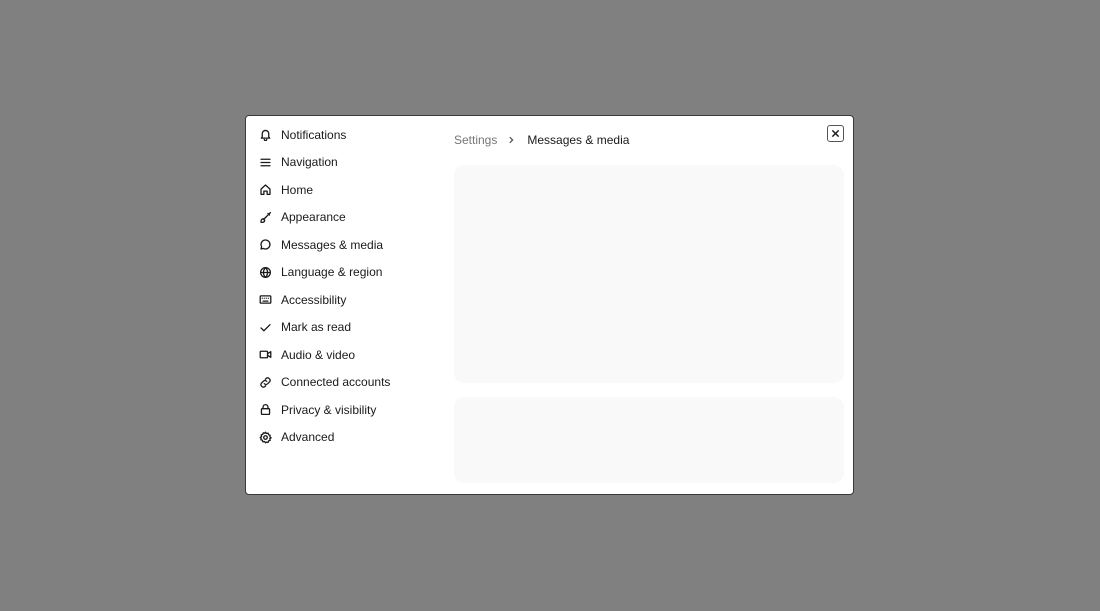  Describe the element at coordinates (265, 355) in the screenshot. I see `video-icon` at that location.